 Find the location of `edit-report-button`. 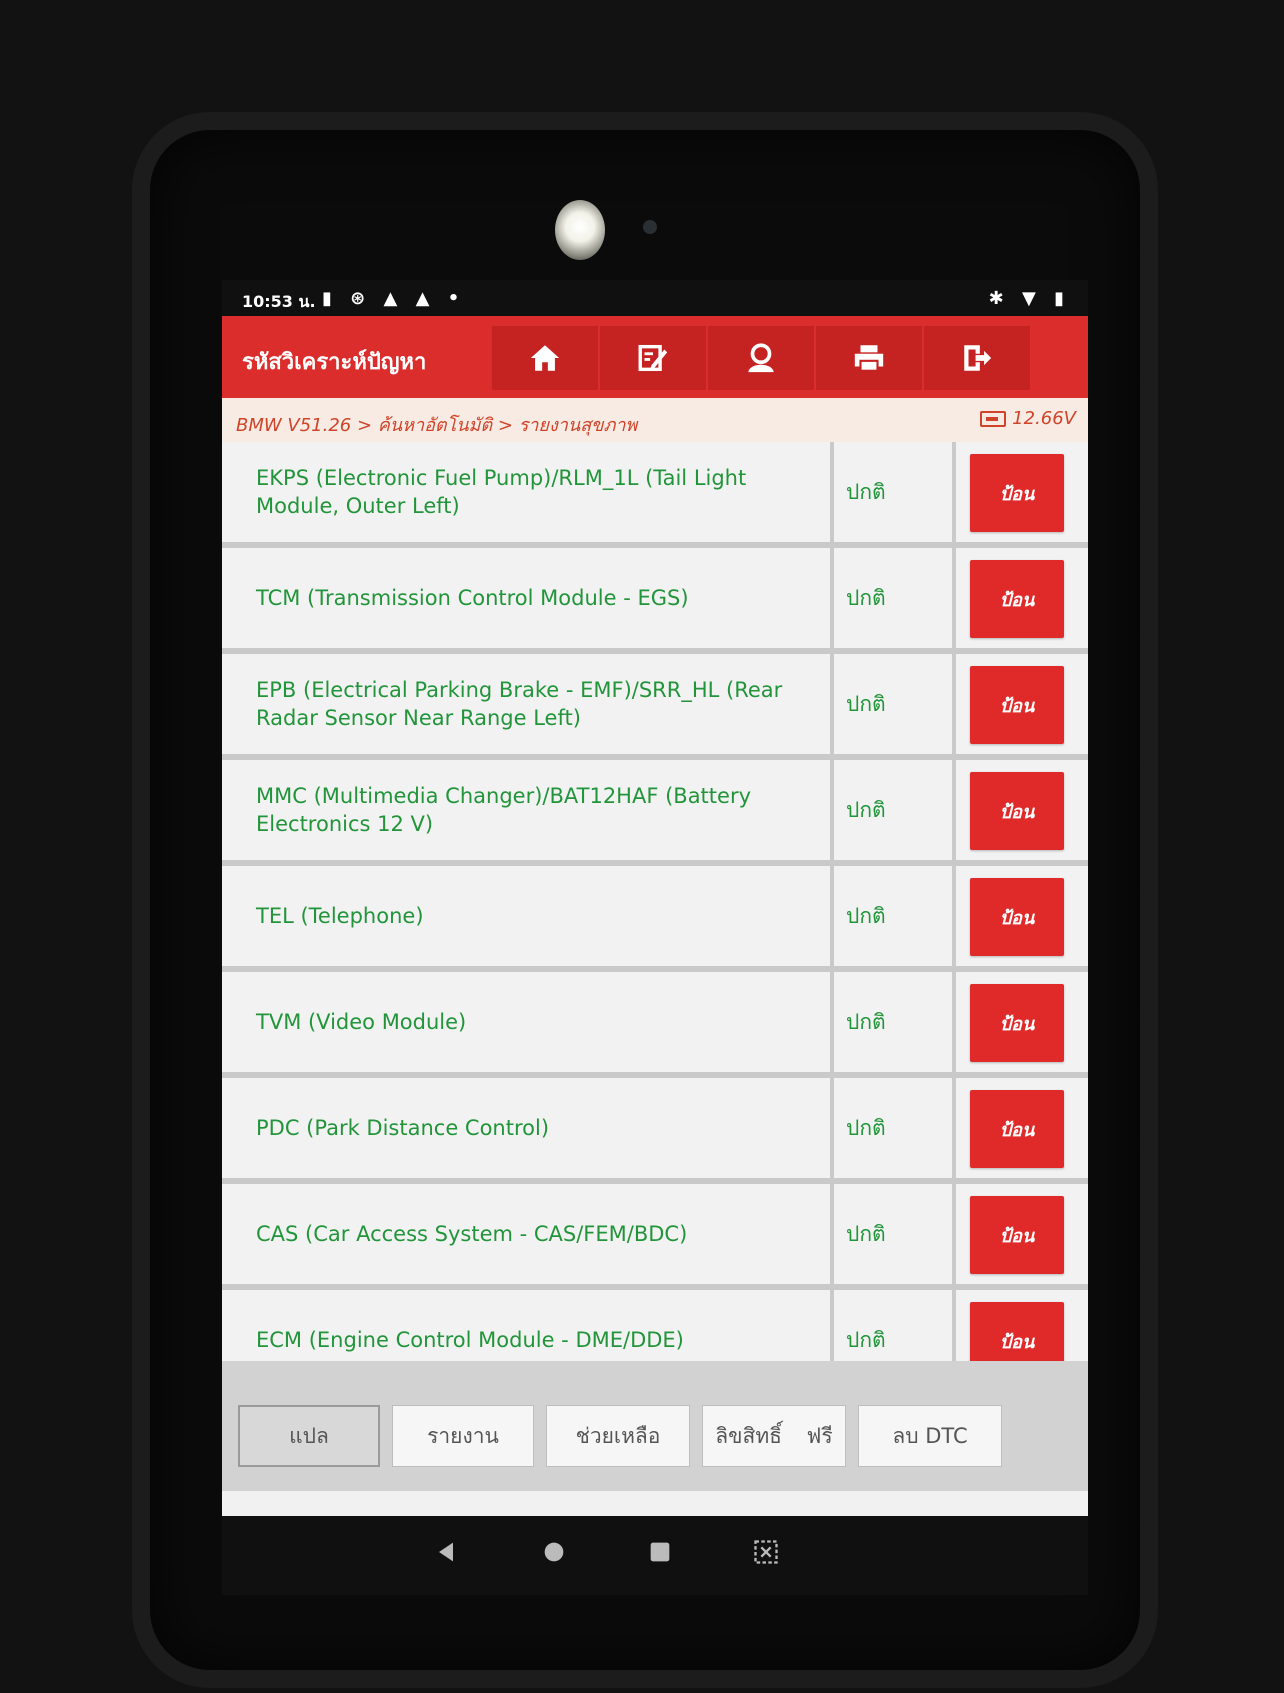

edit-report-button is located at coordinates (653, 358).